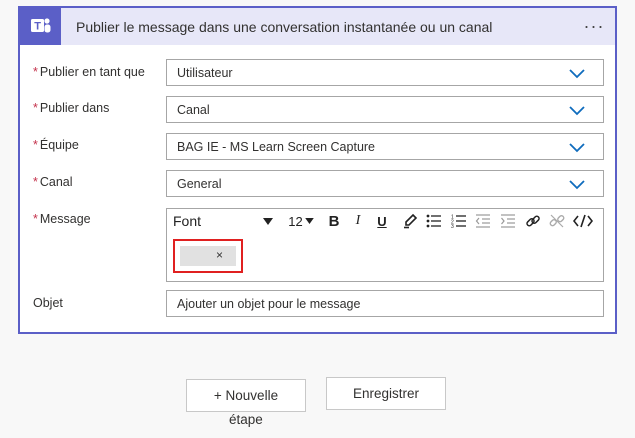 The width and height of the screenshot is (635, 438). Describe the element at coordinates (452, 226) in the screenshot. I see `svg-text: 3` at that location.